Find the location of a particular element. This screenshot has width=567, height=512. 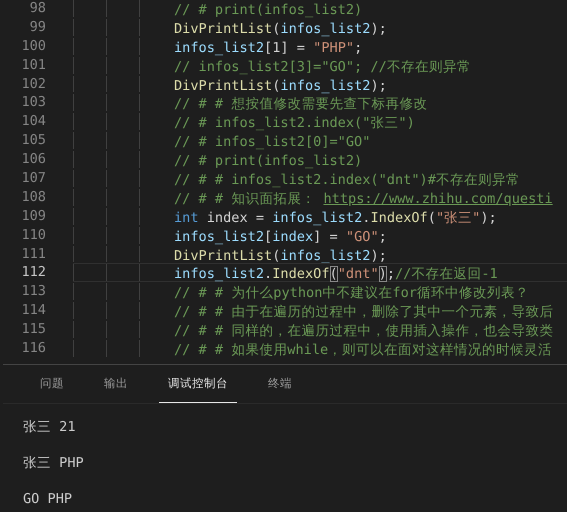

line-number: 112 is located at coordinates (33, 272).